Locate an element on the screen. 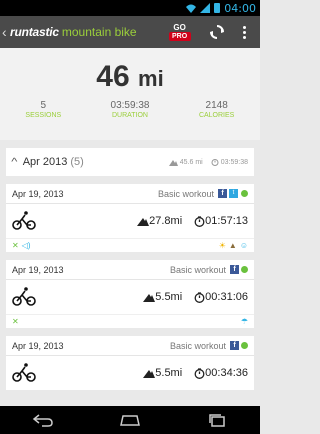 This screenshot has width=320, height=434. back-nav-icon is located at coordinates (43, 420).